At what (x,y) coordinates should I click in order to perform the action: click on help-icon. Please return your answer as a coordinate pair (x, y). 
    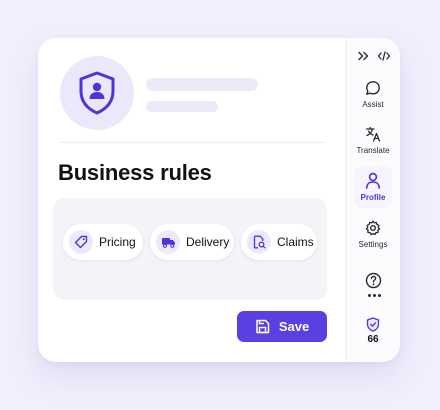
    Looking at the image, I should click on (373, 280).